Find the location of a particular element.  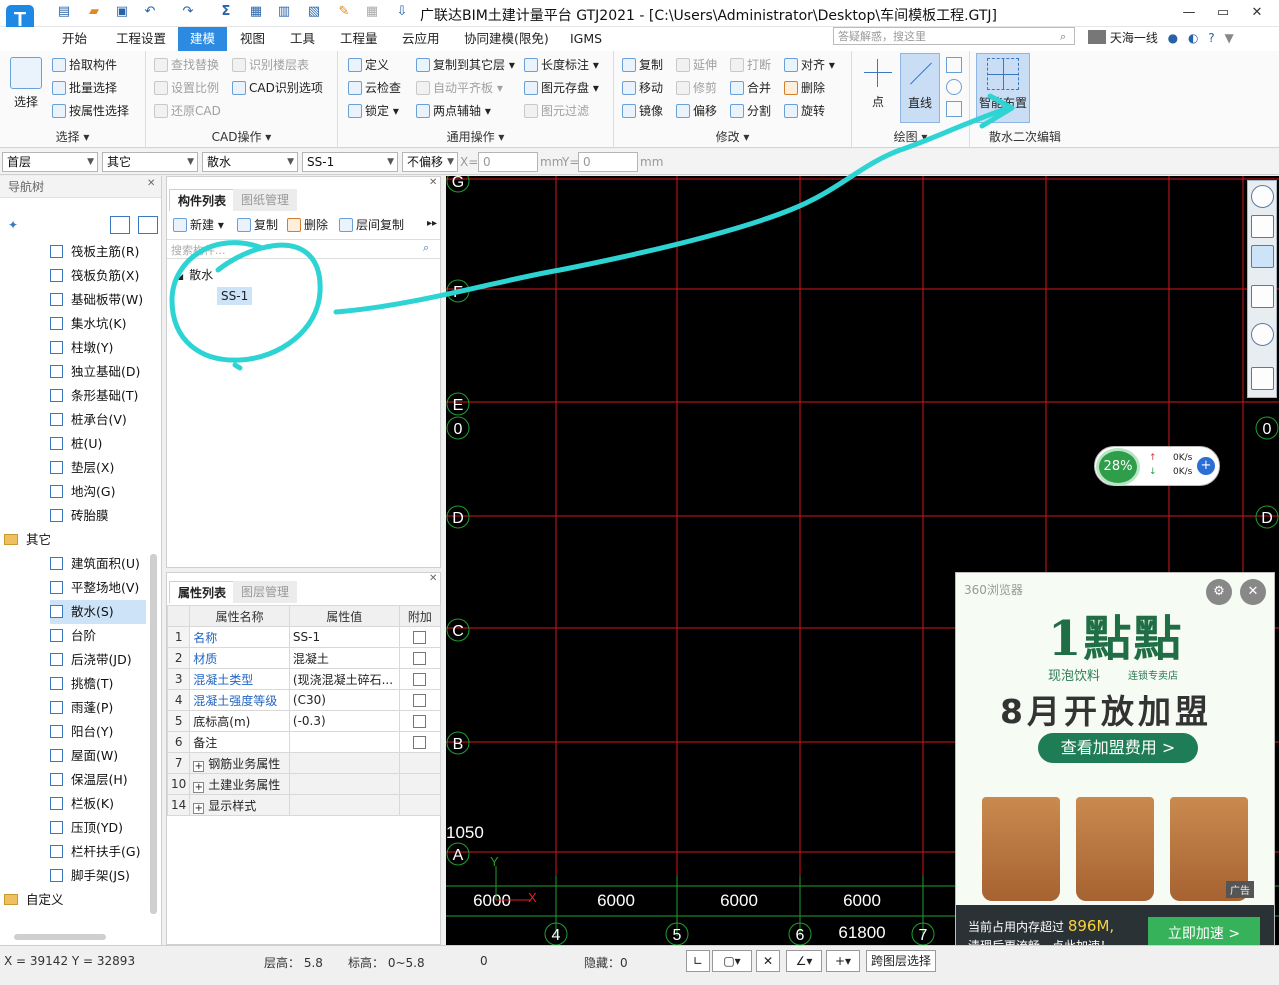

circle-icon is located at coordinates (954, 87).